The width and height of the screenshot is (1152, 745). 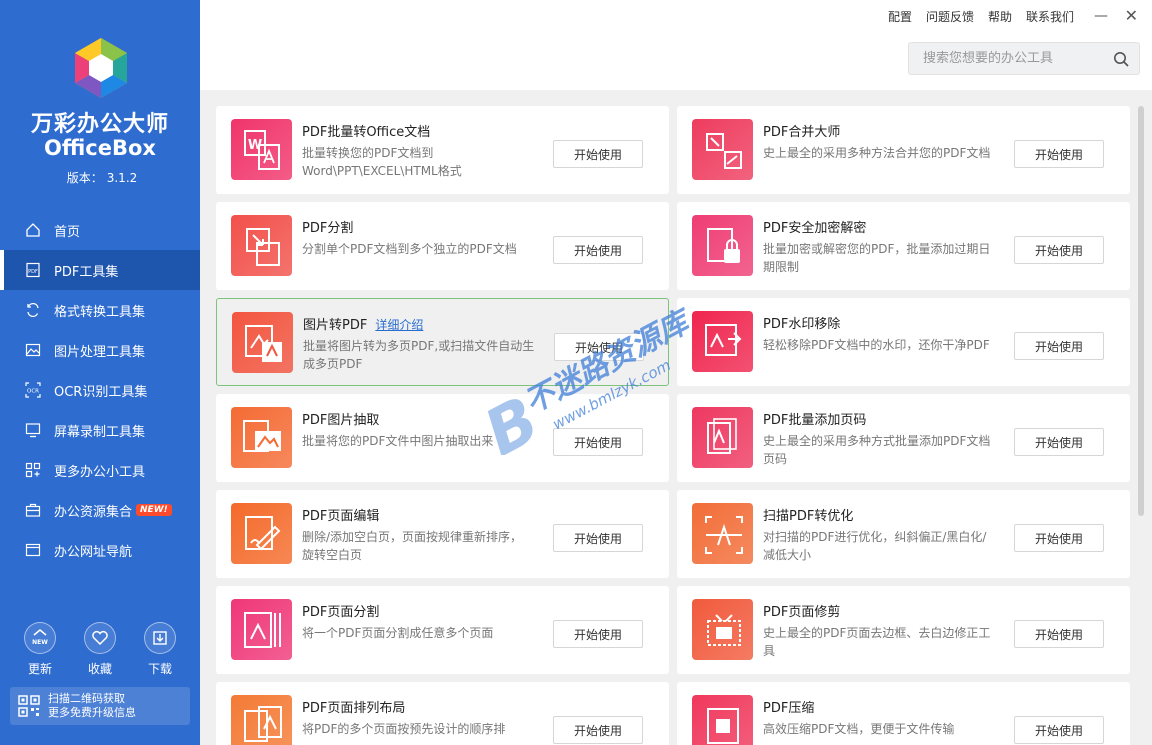 I want to click on tool-card: PDF页面排列布局 将PDF的多个页面按预先设计的顺序排 开始使用, so click(x=442, y=713).